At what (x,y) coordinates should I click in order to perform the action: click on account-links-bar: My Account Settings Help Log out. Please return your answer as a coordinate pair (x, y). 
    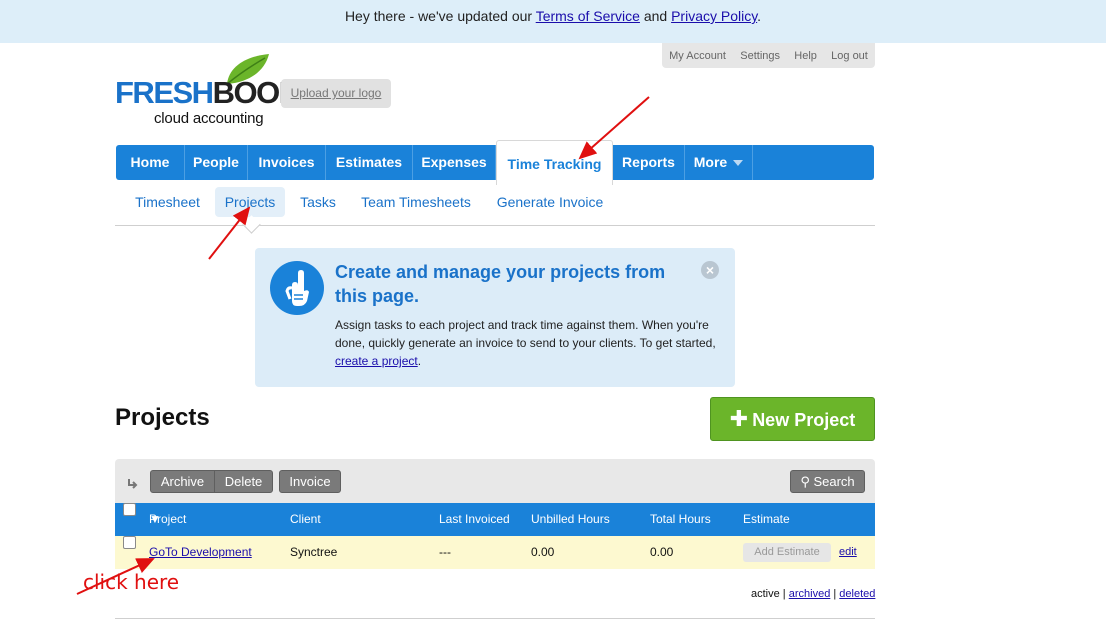
    Looking at the image, I should click on (768, 55).